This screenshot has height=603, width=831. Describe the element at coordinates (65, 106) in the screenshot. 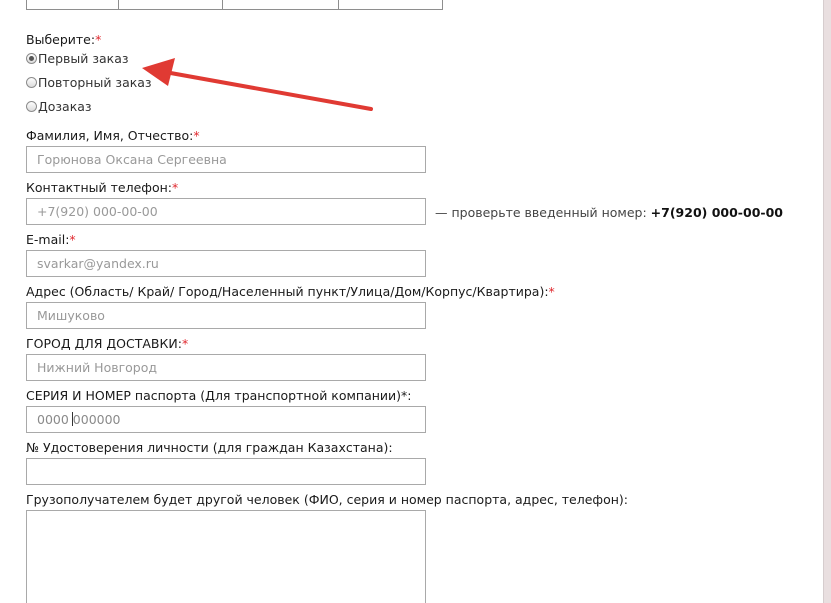

I see `radio-additional-order-label: Дозаказ` at that location.